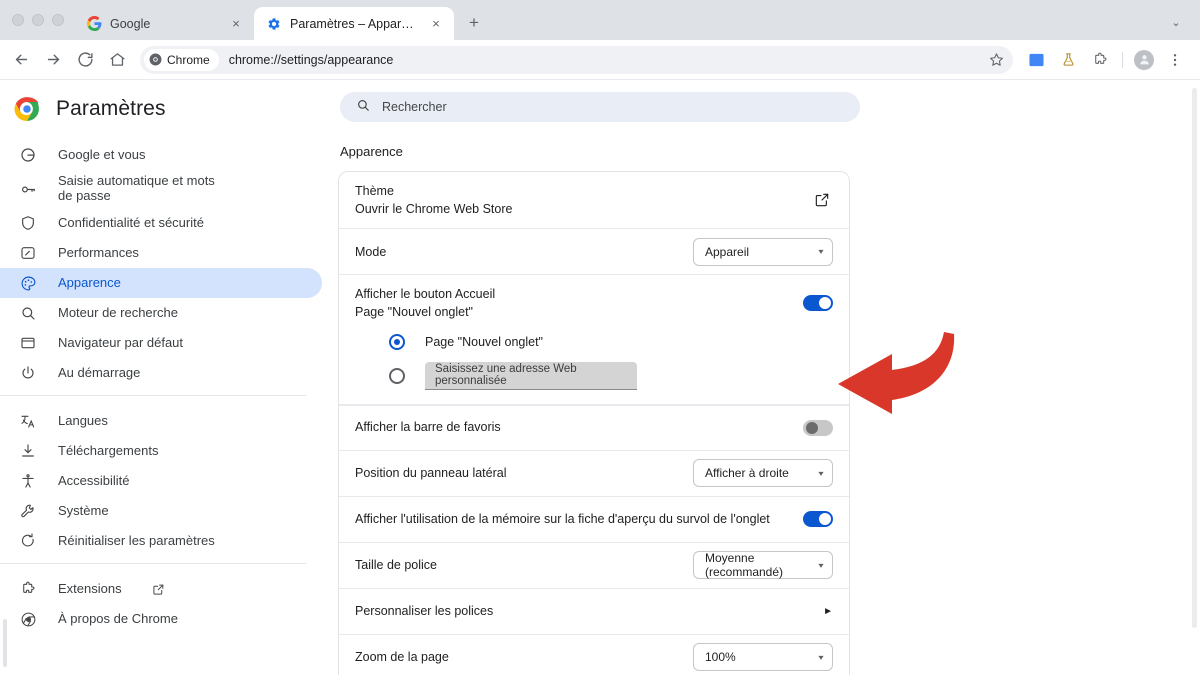 The image size is (1200, 675). What do you see at coordinates (727, 251) in the screenshot?
I see `select-value: Appareil` at bounding box center [727, 251].